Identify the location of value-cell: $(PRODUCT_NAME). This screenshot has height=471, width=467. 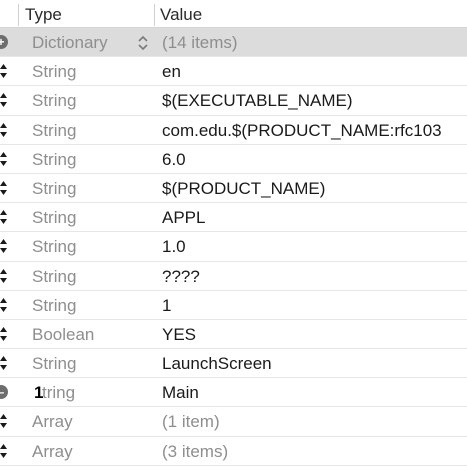
(243, 188).